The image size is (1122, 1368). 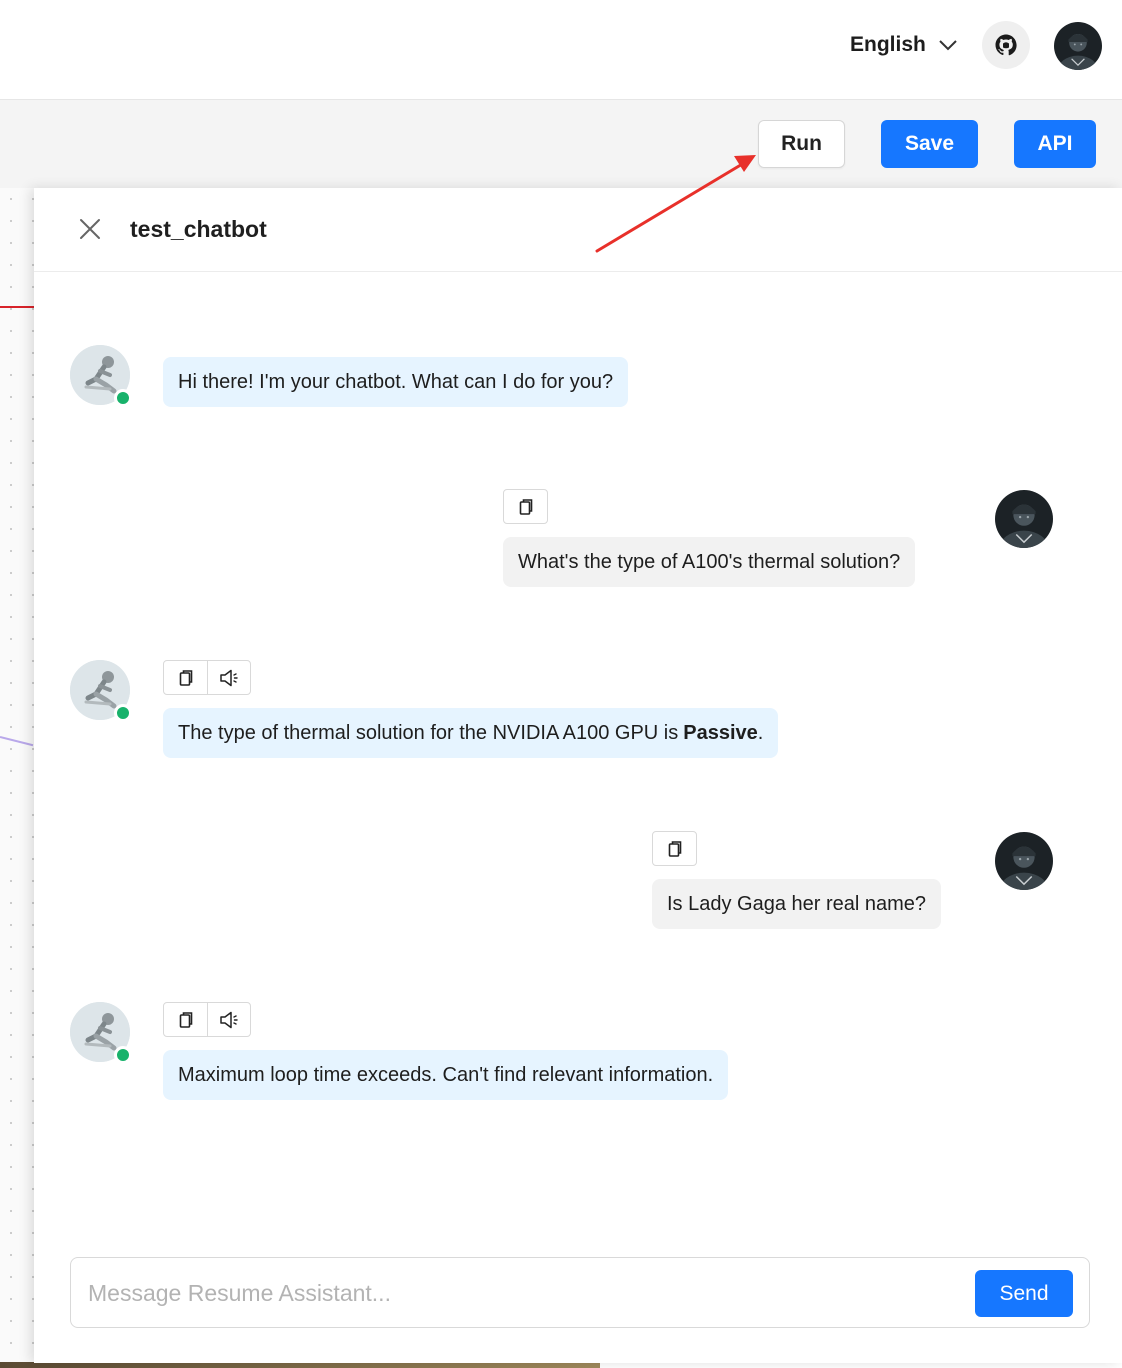 I want to click on drawer-header: test_chatbot, so click(x=578, y=230).